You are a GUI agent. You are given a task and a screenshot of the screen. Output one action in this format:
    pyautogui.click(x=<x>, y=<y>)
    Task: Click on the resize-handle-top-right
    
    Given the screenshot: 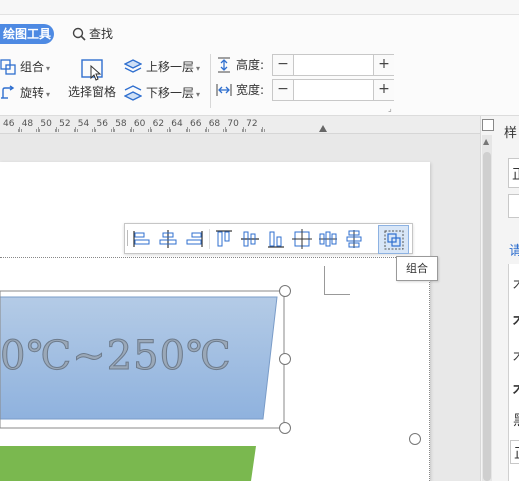 What is the action you would take?
    pyautogui.click(x=285, y=291)
    